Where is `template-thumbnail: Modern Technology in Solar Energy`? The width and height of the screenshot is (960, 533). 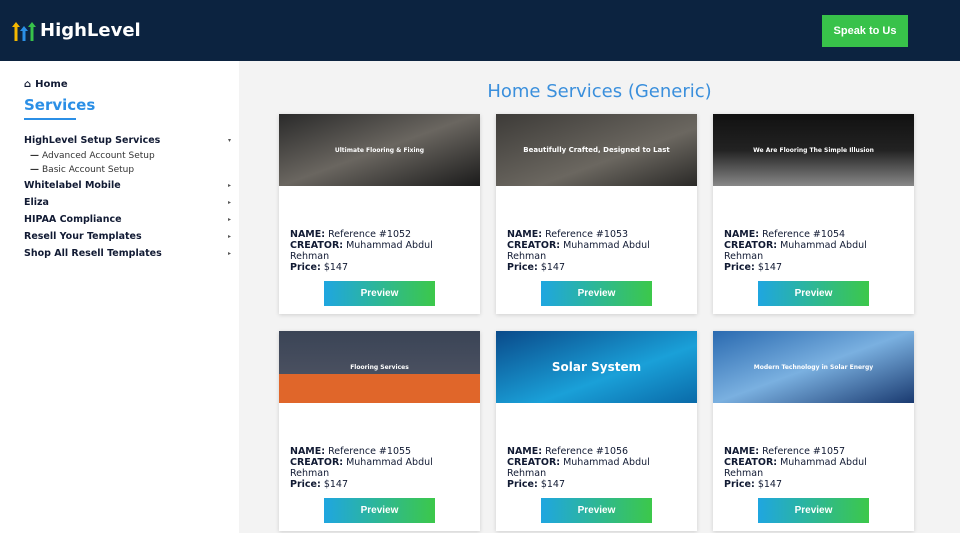
template-thumbnail: Modern Technology in Solar Energy is located at coordinates (813, 385).